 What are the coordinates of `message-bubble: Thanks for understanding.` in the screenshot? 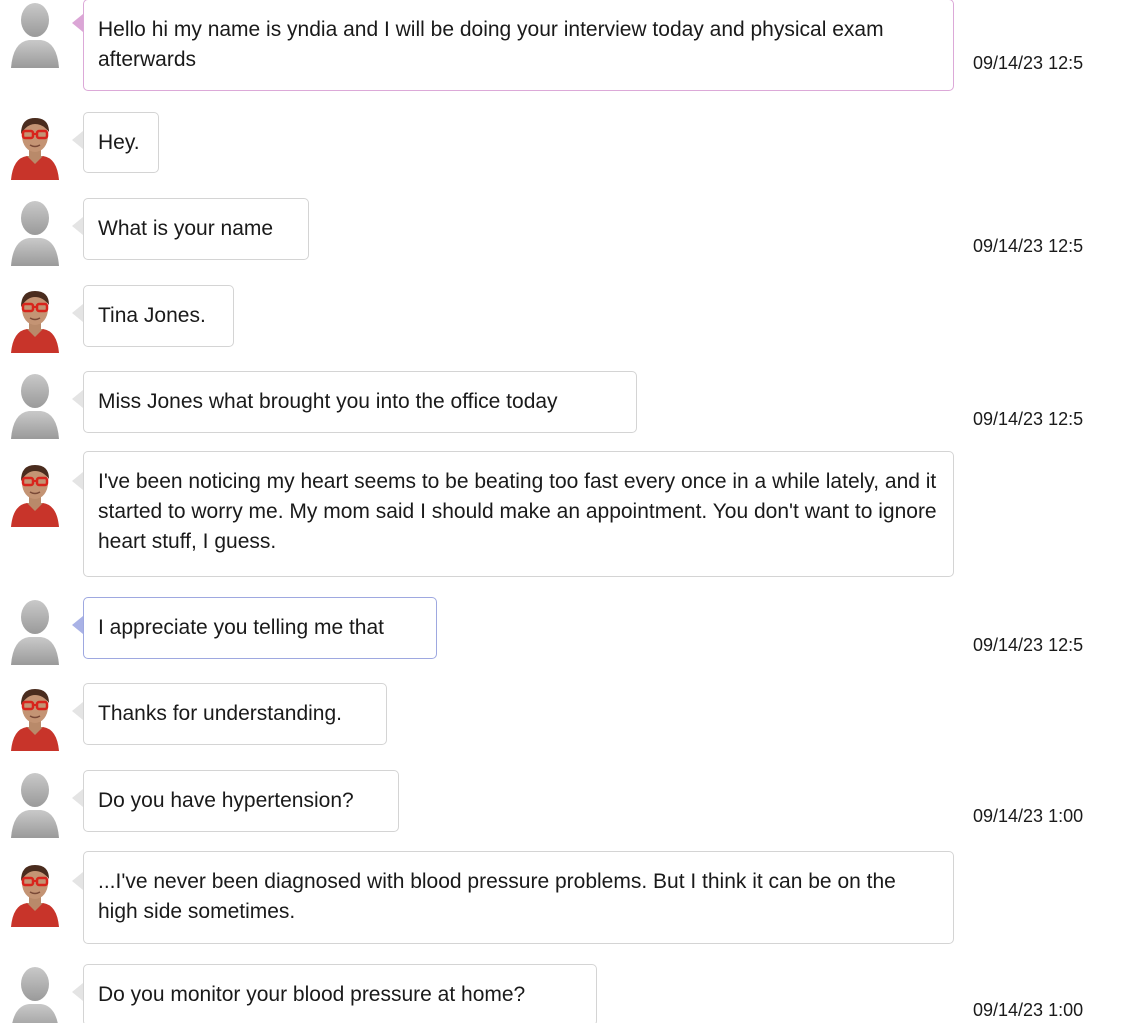 It's located at (235, 714).